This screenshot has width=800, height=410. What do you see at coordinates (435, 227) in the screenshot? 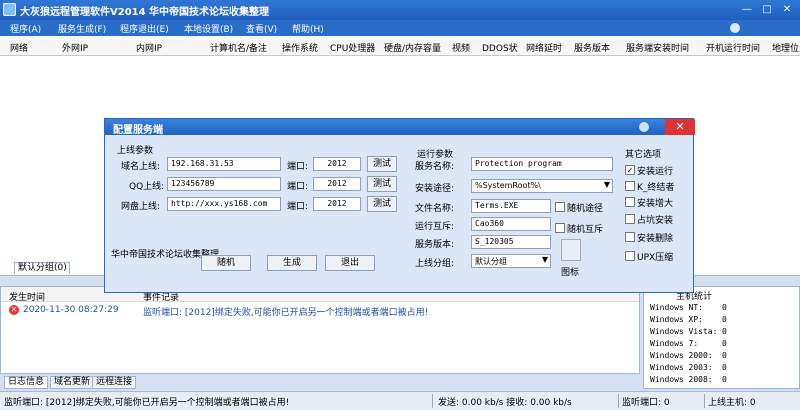
I see `mutex-label: 运行互斥:` at bounding box center [435, 227].